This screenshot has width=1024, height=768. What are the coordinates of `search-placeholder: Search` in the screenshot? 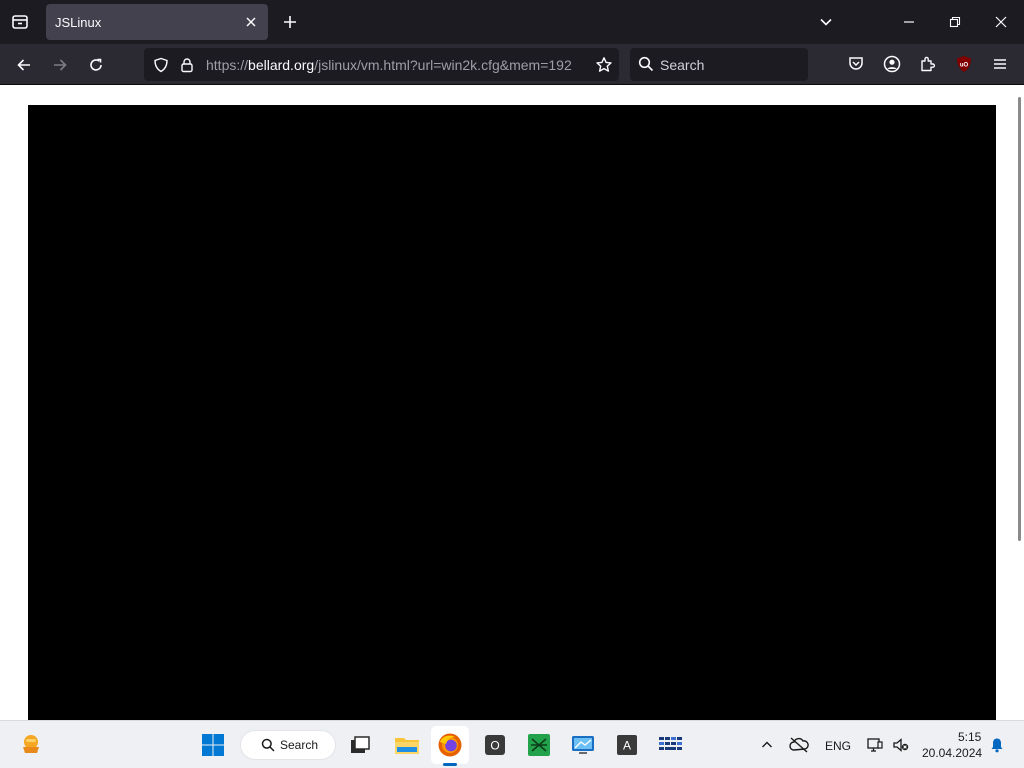 It's located at (682, 65).